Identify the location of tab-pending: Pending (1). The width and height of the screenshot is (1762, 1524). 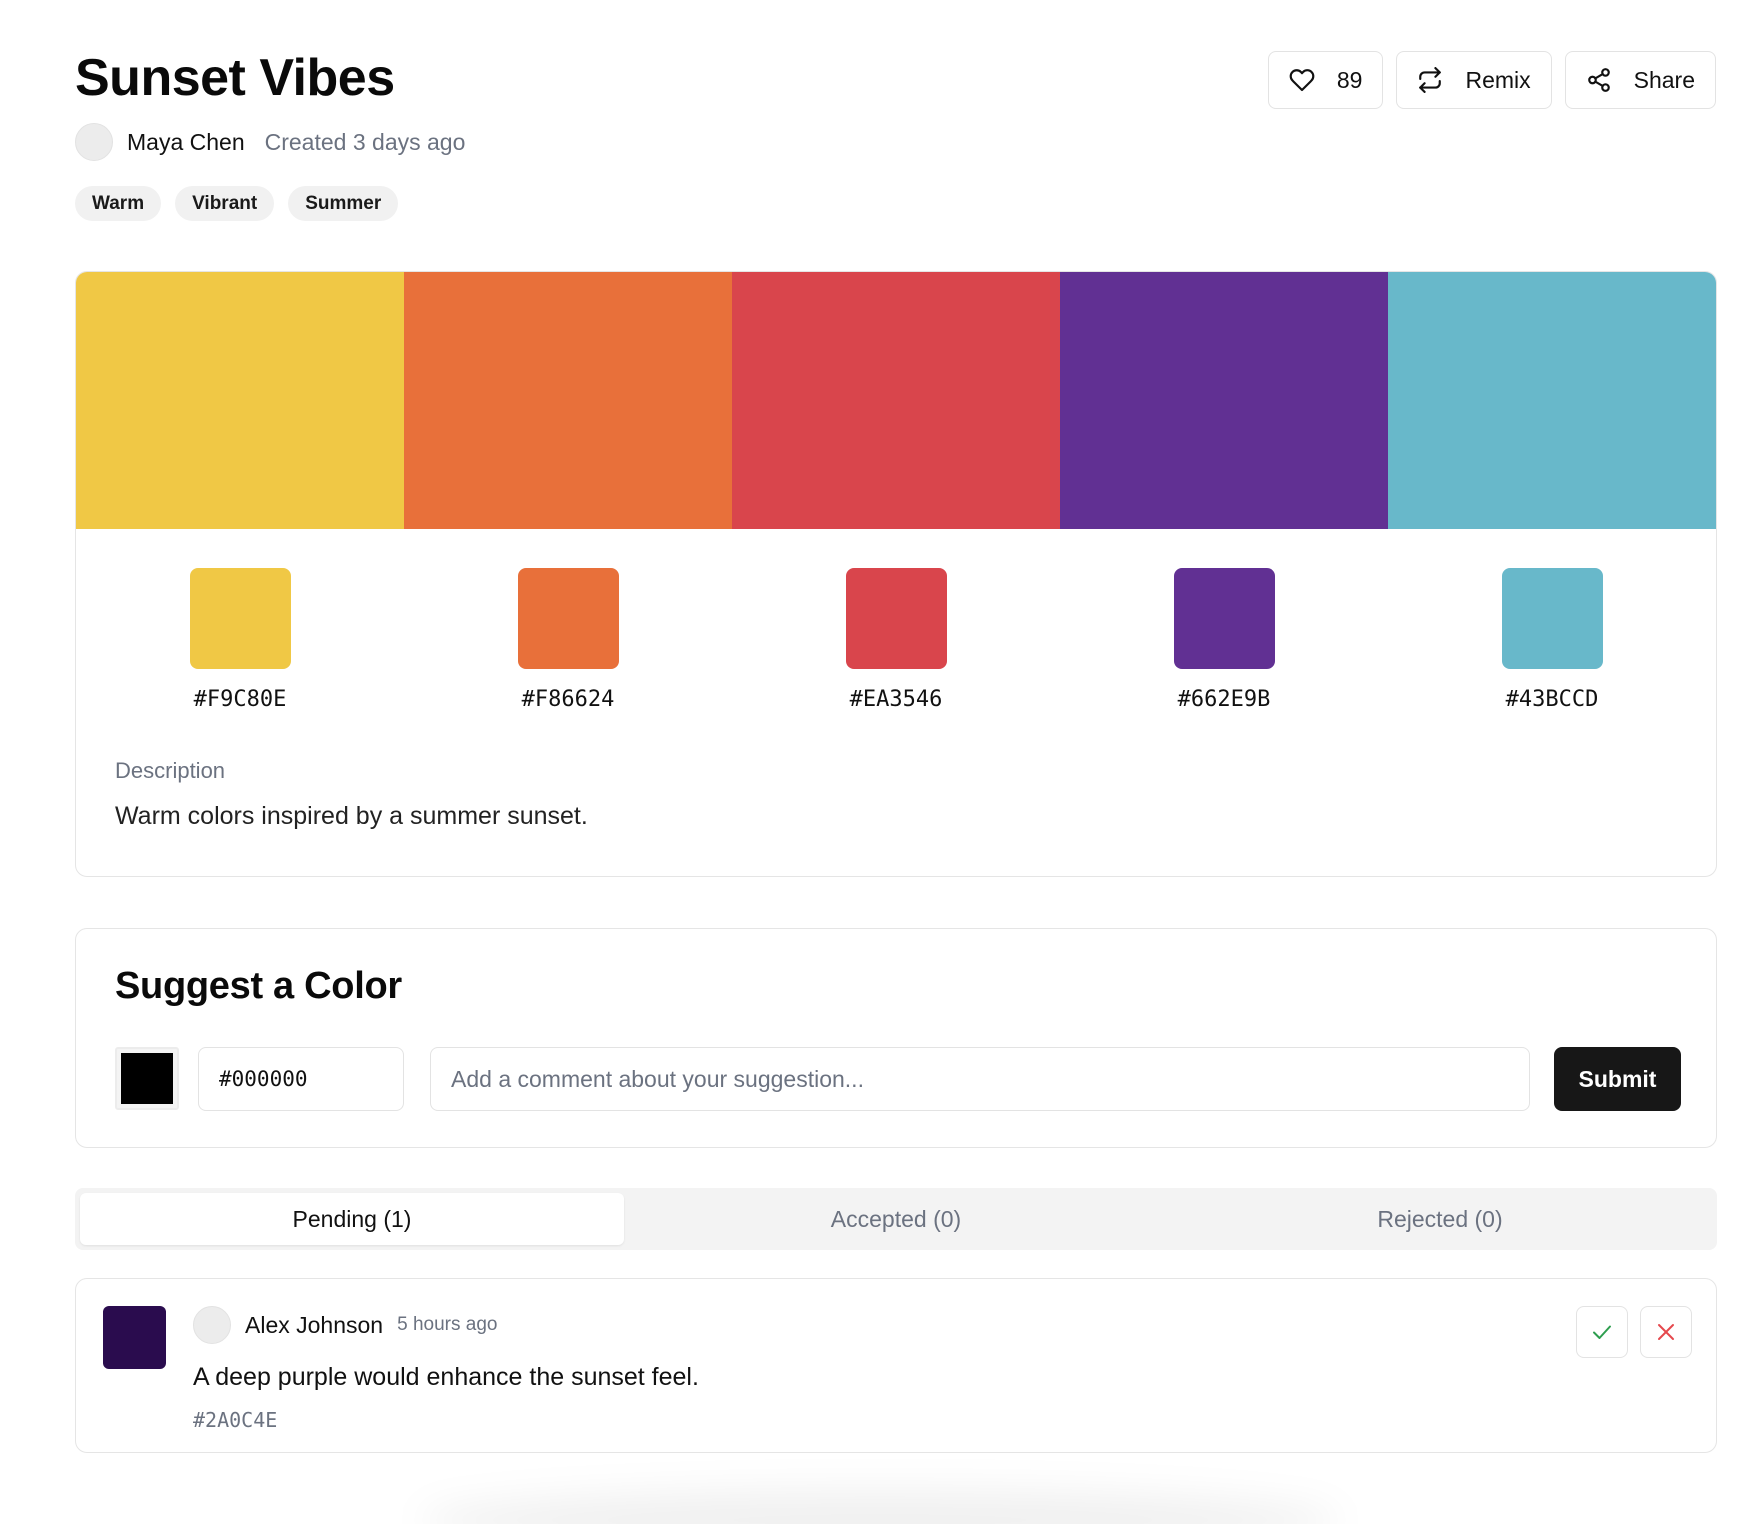
(352, 1219).